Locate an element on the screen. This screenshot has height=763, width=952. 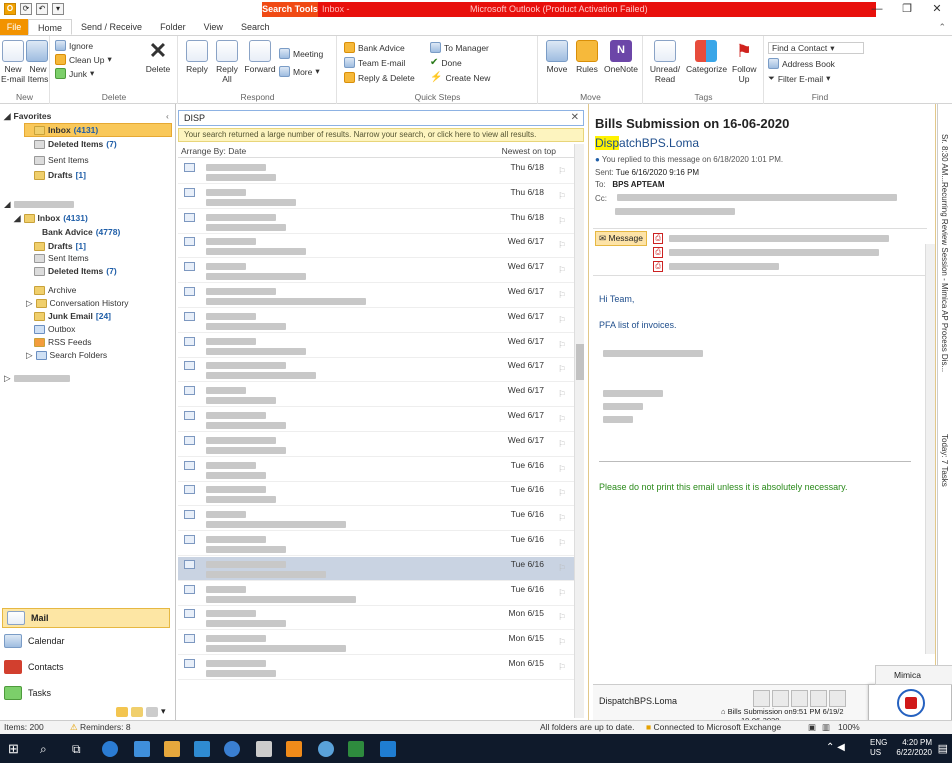
todo-tasks: Today: 7 Tasks is located at coordinates (944, 460).